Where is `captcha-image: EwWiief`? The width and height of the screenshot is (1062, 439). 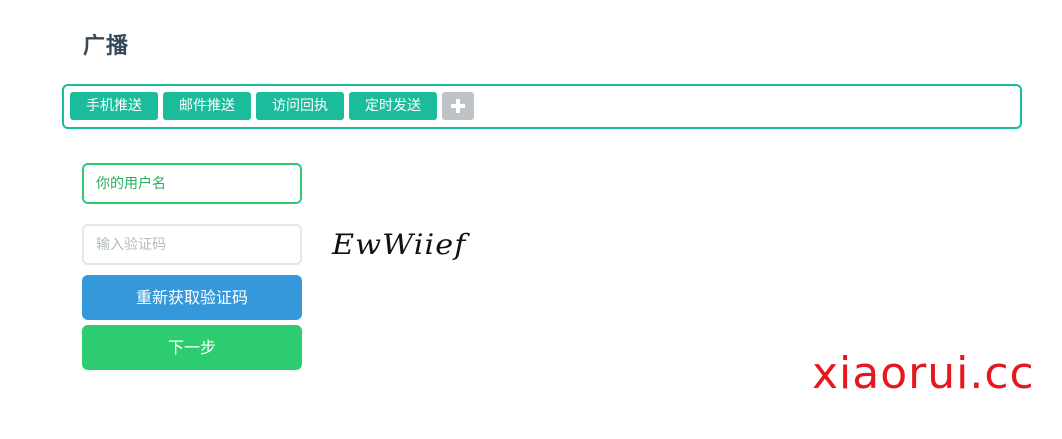 captcha-image: EwWiief is located at coordinates (399, 244).